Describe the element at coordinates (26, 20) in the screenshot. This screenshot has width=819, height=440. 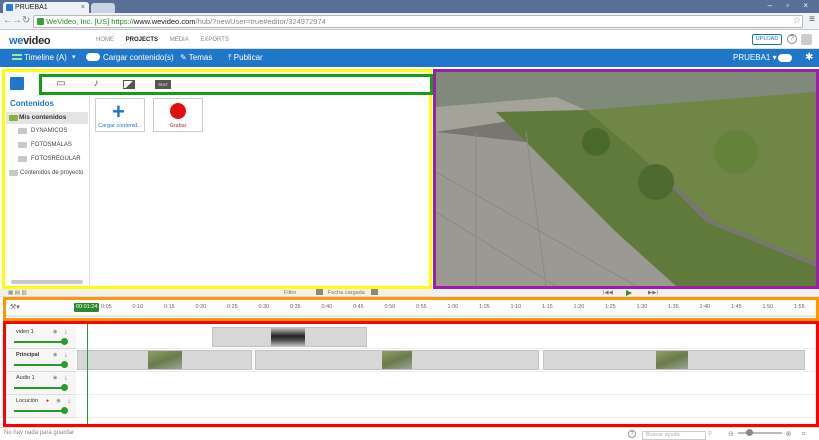
I see `reload-icon: ↻` at that location.